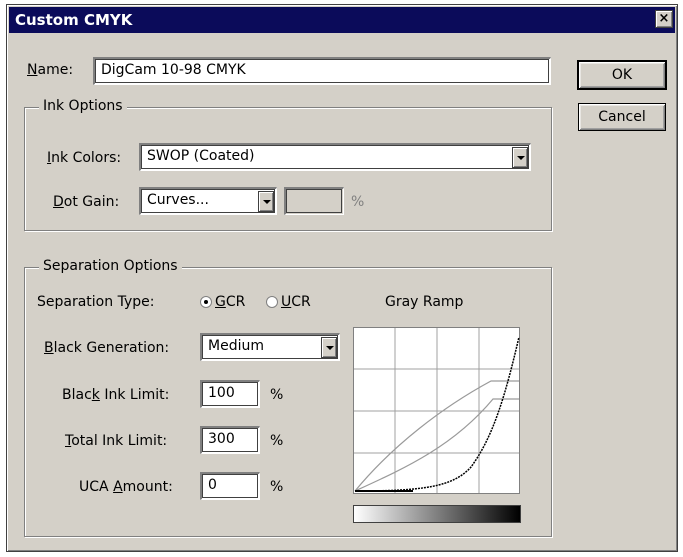 This screenshot has width=683, height=557. What do you see at coordinates (96, 487) in the screenshot?
I see `uca-amount-label-pre: UCA` at bounding box center [96, 487].